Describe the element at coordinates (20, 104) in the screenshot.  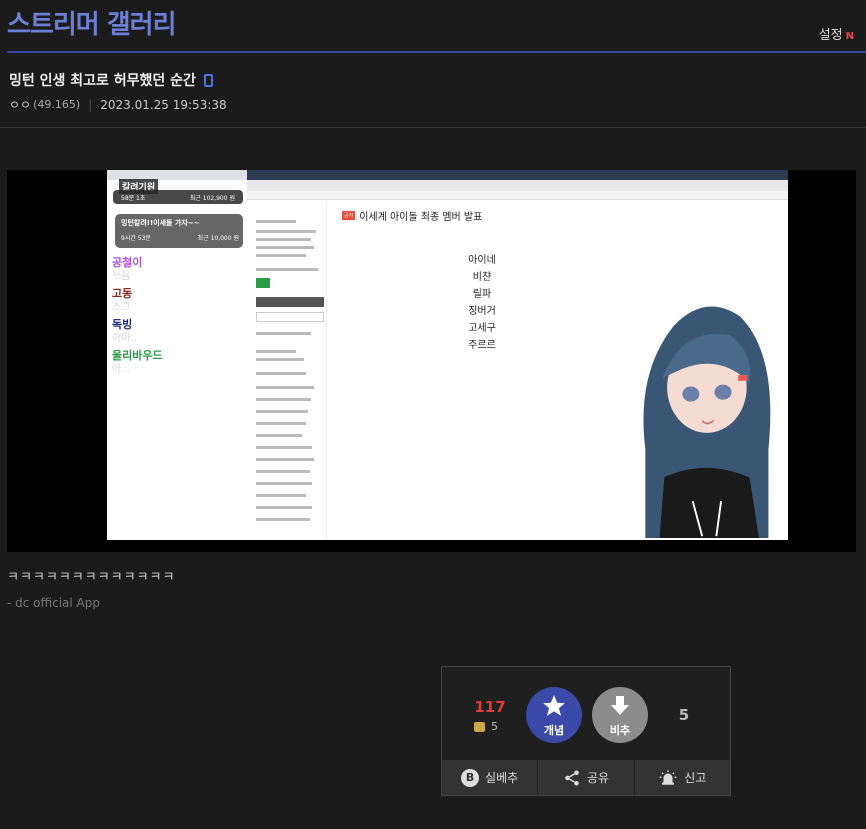
I see `author-name: ㅇㅇ` at that location.